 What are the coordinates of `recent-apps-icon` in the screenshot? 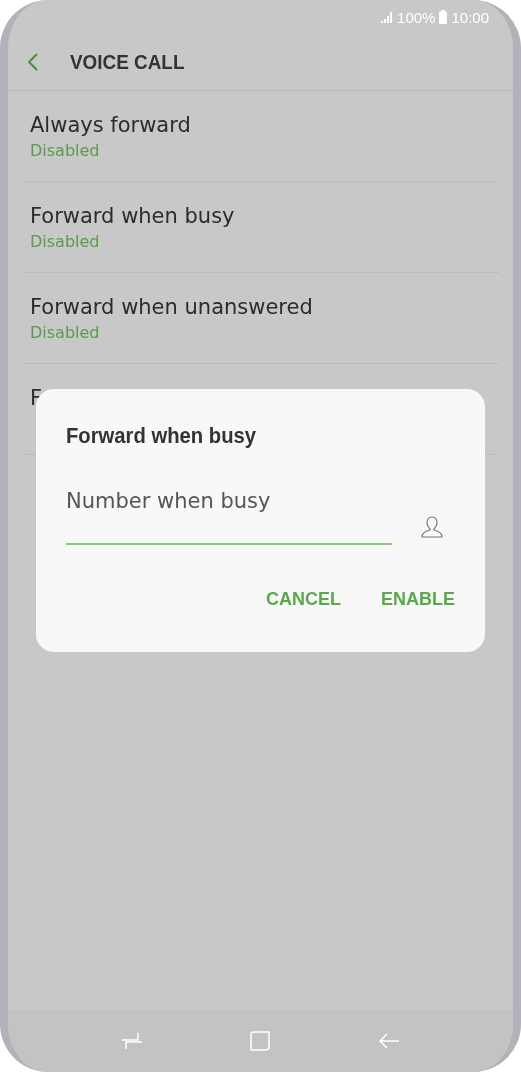 It's located at (132, 1041).